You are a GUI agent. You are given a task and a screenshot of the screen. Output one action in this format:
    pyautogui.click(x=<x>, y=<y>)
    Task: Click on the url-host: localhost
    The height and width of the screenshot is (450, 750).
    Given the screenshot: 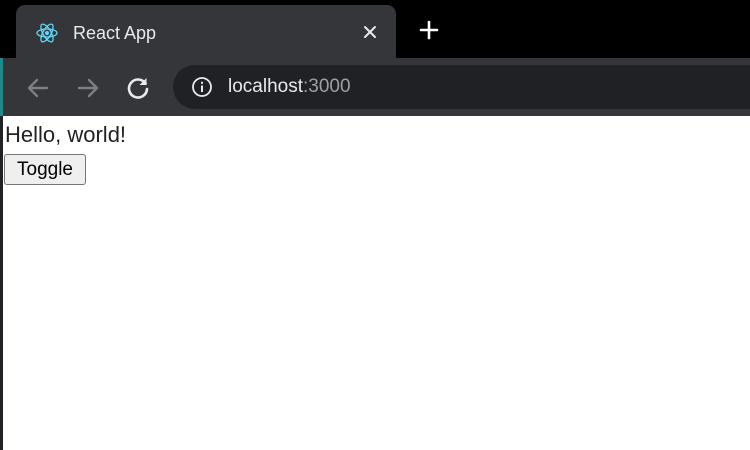 What is the action you would take?
    pyautogui.click(x=265, y=86)
    